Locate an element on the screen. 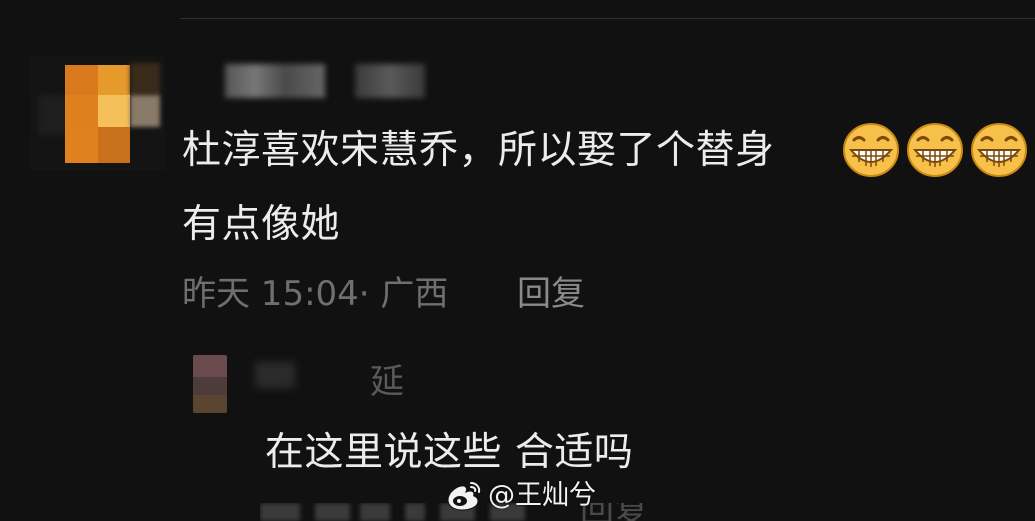 The height and width of the screenshot is (521, 1035). weibo-logo-icon is located at coordinates (464, 496).